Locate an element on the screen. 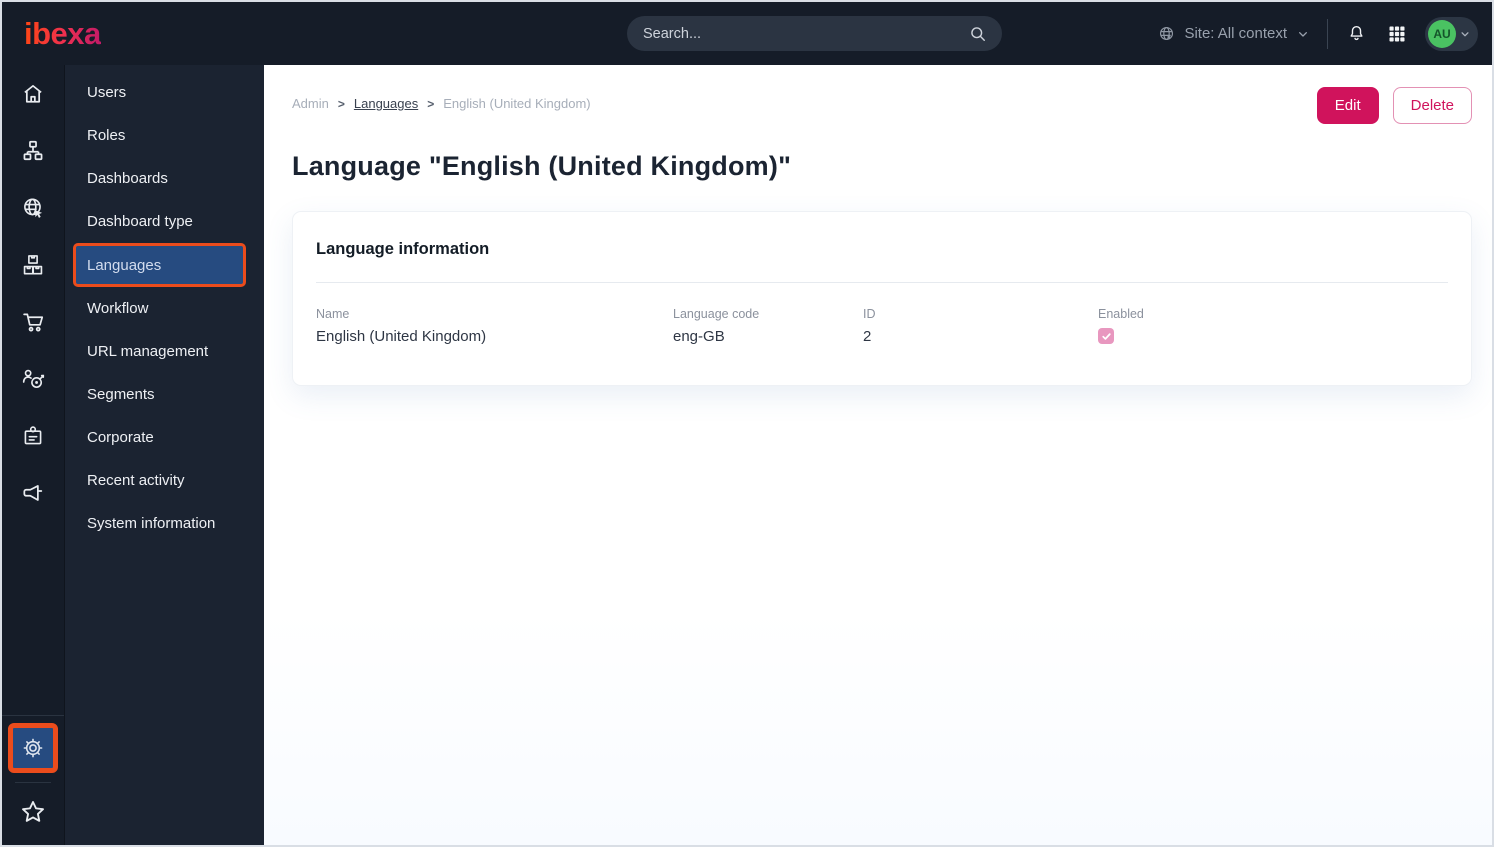 The height and width of the screenshot is (847, 1494). breadcrumb-languages-link: Languages is located at coordinates (386, 103).